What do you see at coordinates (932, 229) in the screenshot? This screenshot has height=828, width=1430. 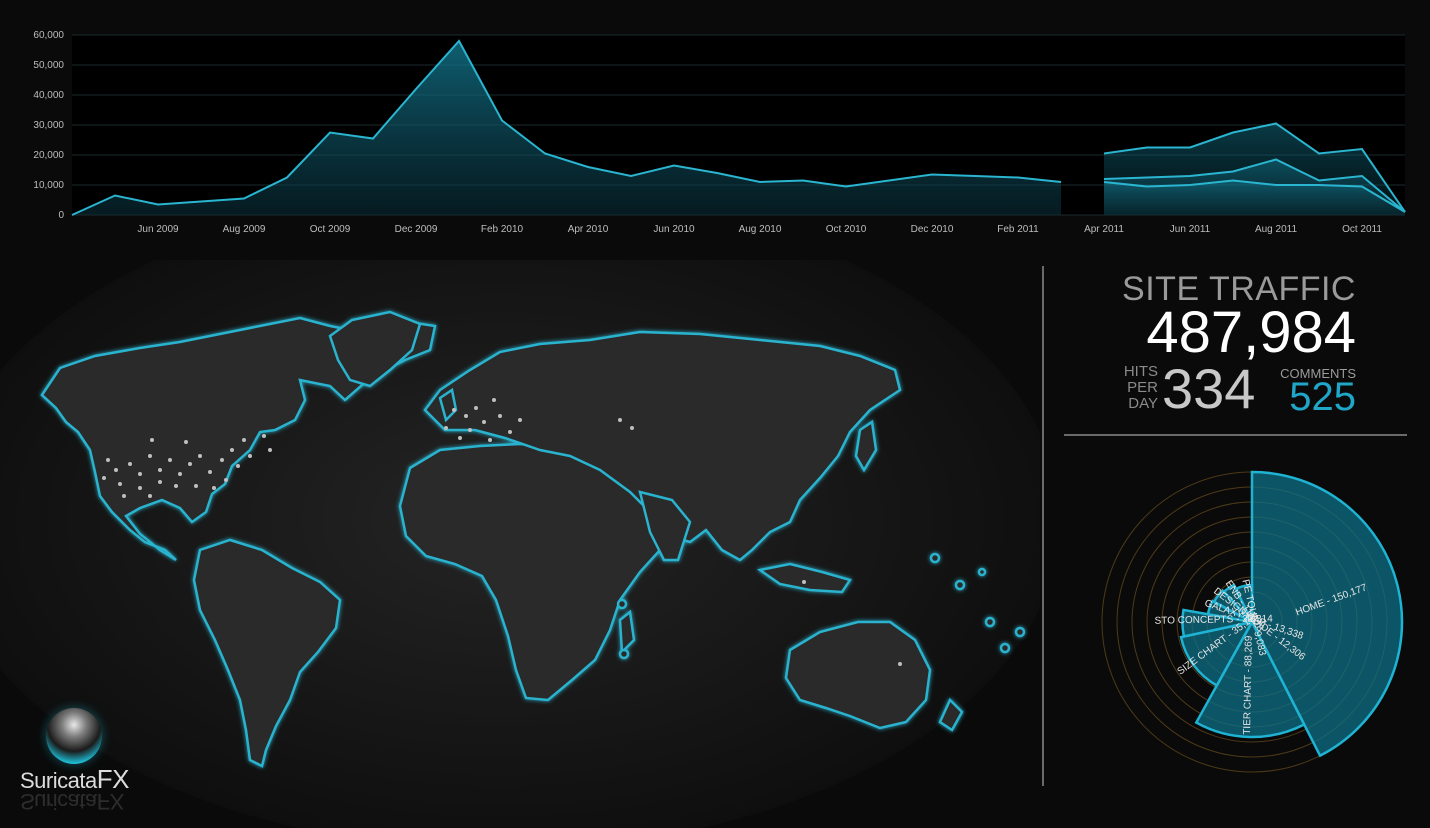 I see `x-tick-label: Dec 2010` at bounding box center [932, 229].